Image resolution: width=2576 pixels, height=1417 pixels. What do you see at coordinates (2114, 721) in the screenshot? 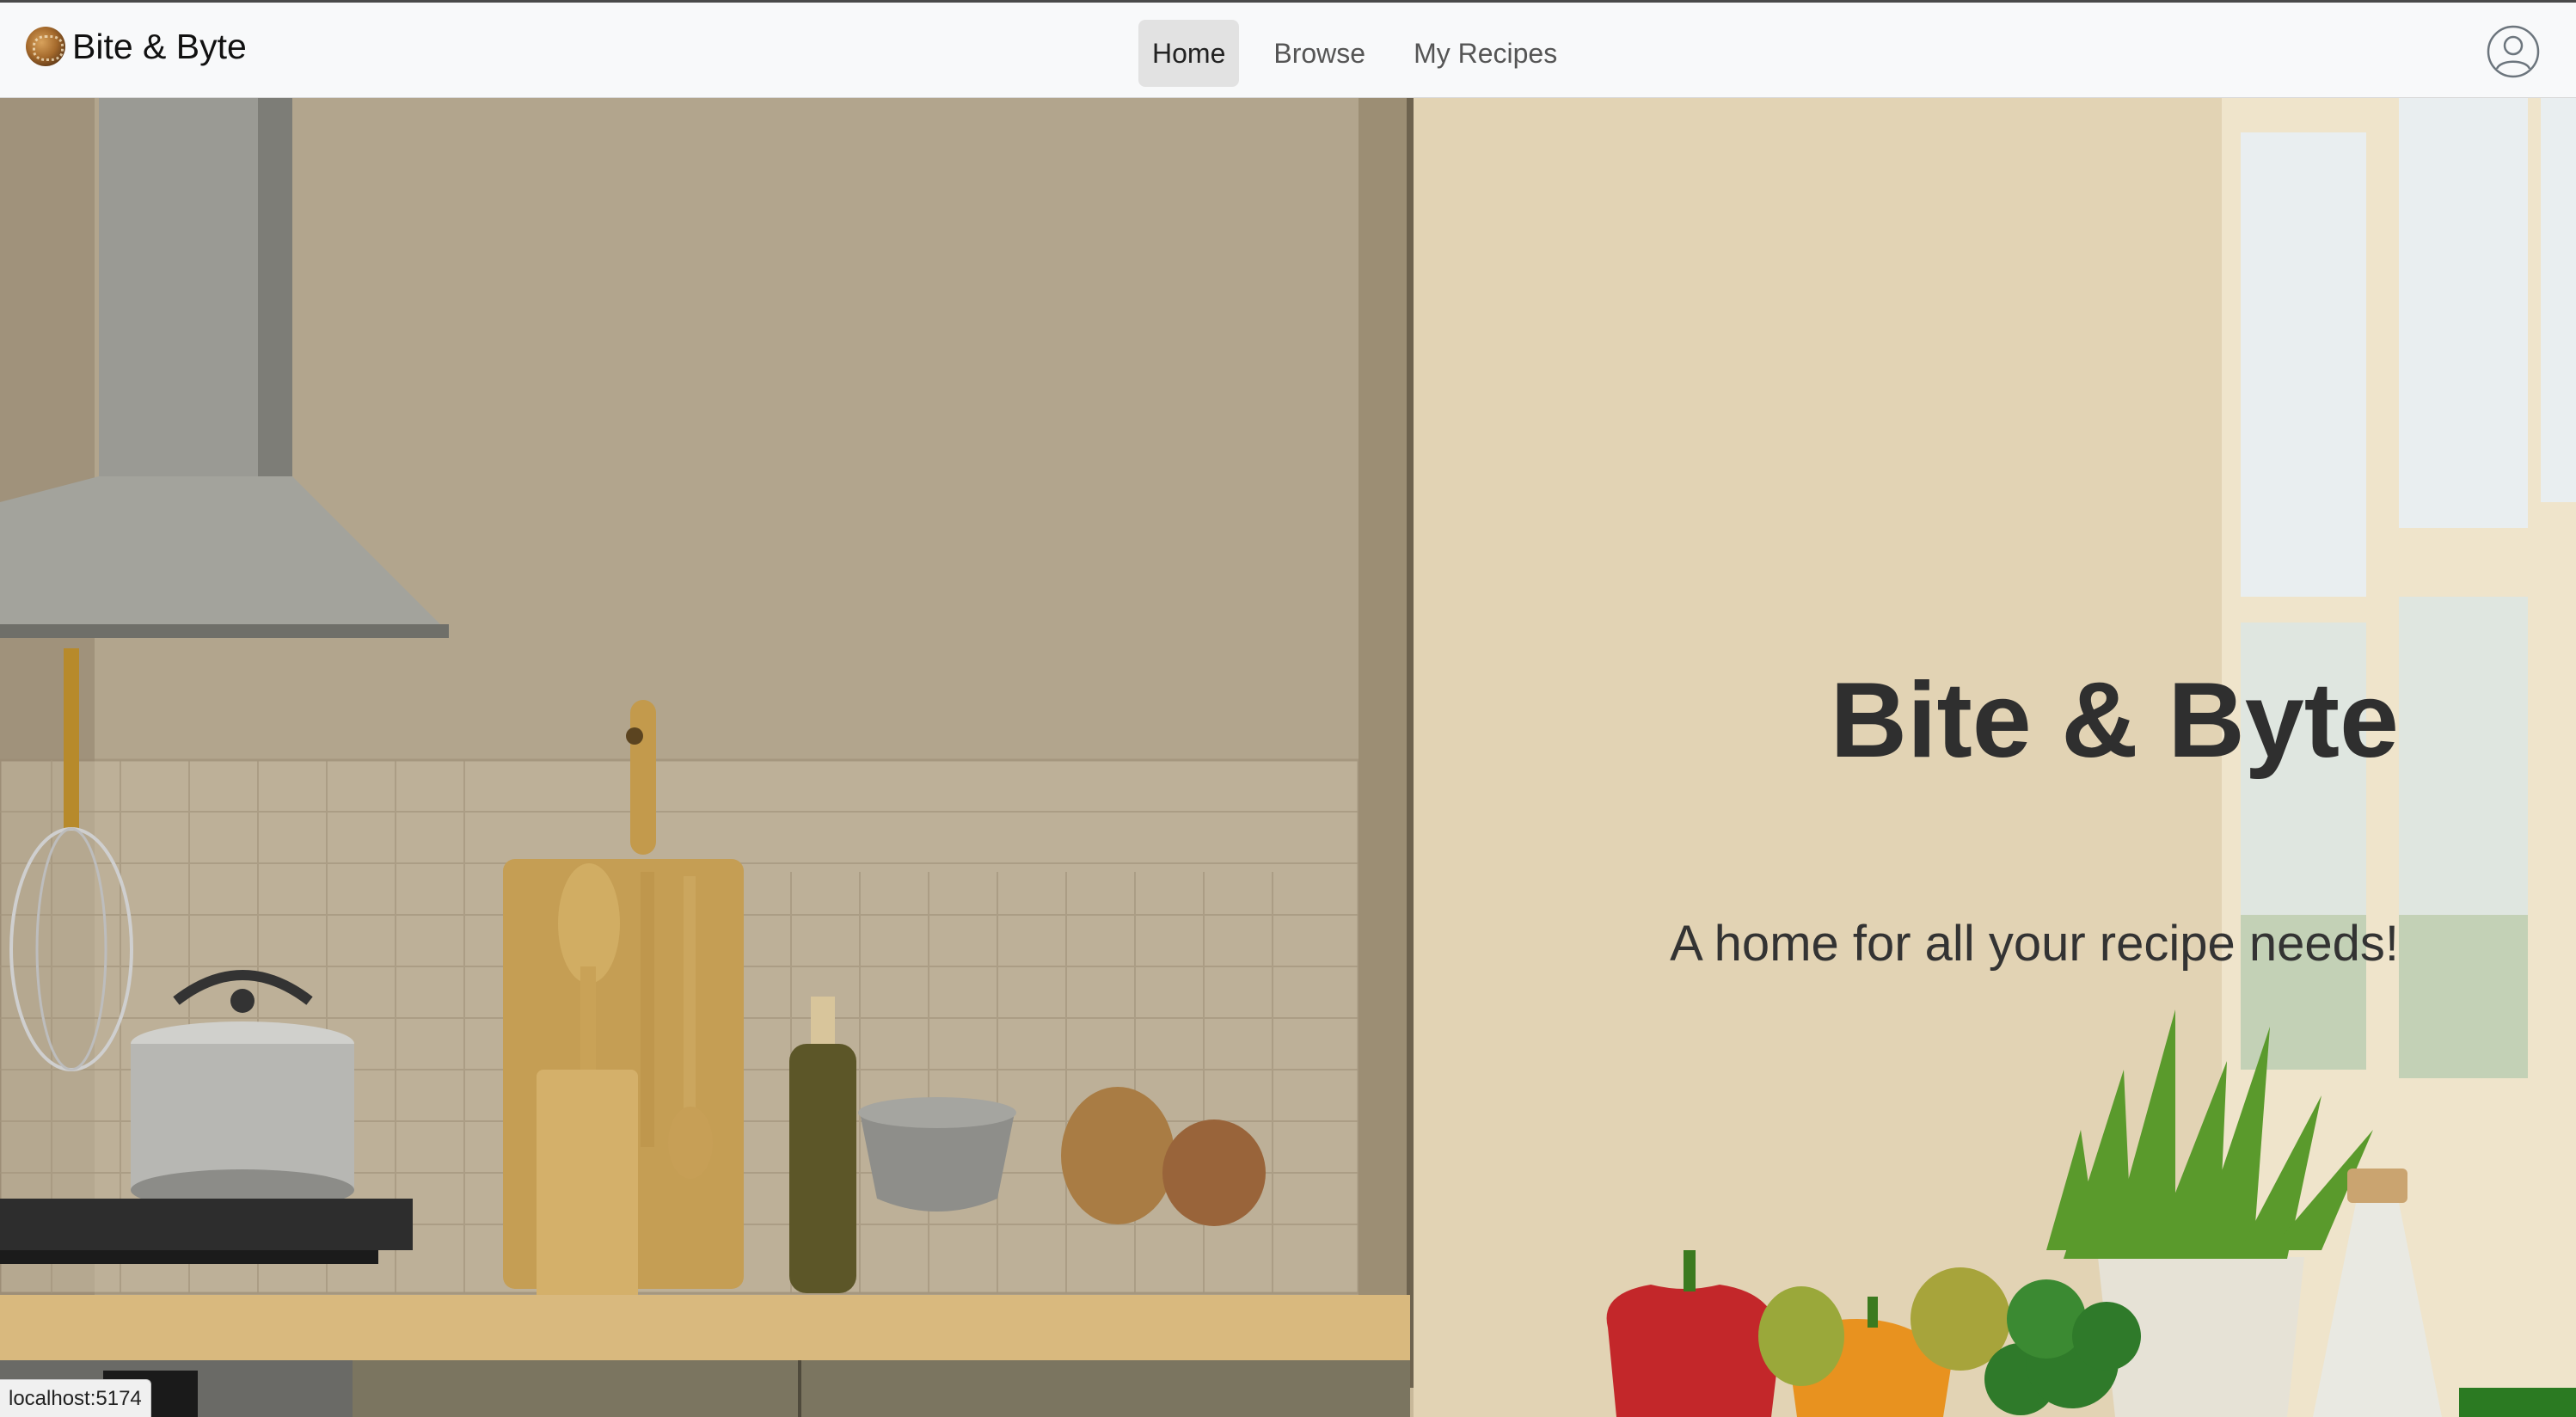
I see `hero-title: Bite & Byte` at bounding box center [2114, 721].